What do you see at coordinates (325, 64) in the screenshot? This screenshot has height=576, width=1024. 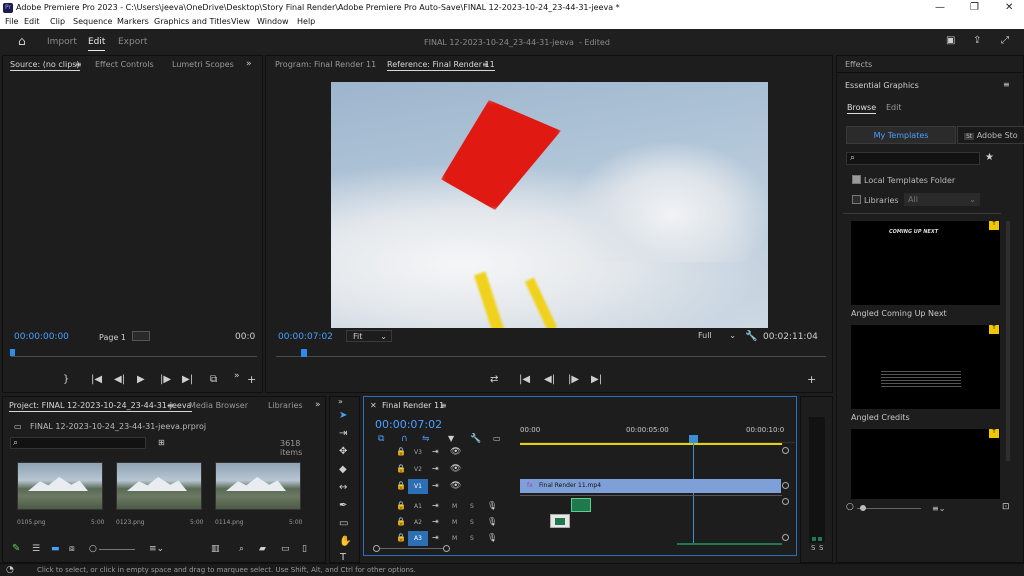 I see `tab-program: Program: Final Render 11` at bounding box center [325, 64].